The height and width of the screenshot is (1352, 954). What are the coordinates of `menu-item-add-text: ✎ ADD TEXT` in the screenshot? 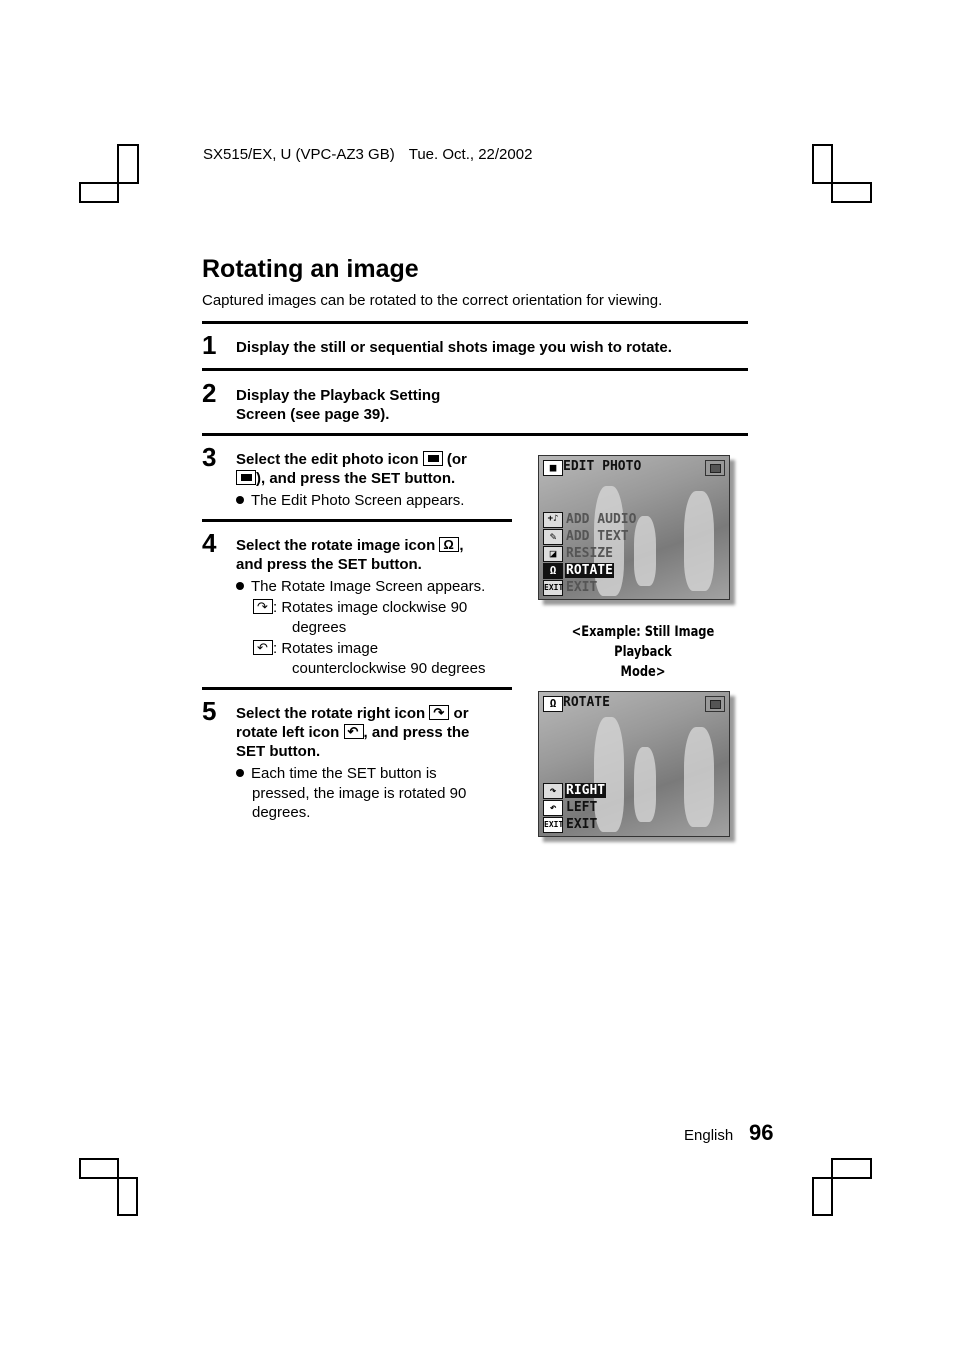 It's located at (586, 536).